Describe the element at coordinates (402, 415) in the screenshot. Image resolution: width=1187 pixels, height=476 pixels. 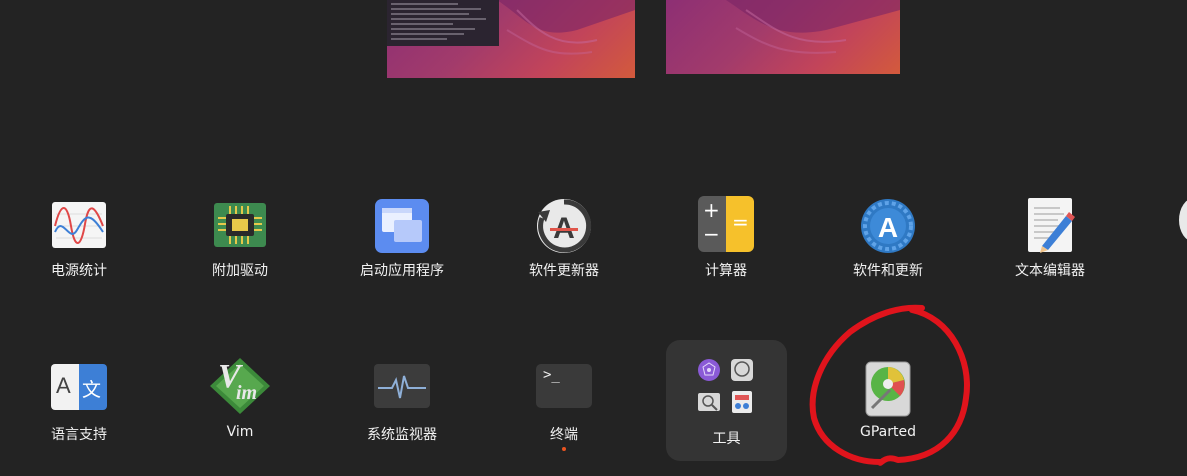
I see `app-system-monitor: 系统监视器` at that location.